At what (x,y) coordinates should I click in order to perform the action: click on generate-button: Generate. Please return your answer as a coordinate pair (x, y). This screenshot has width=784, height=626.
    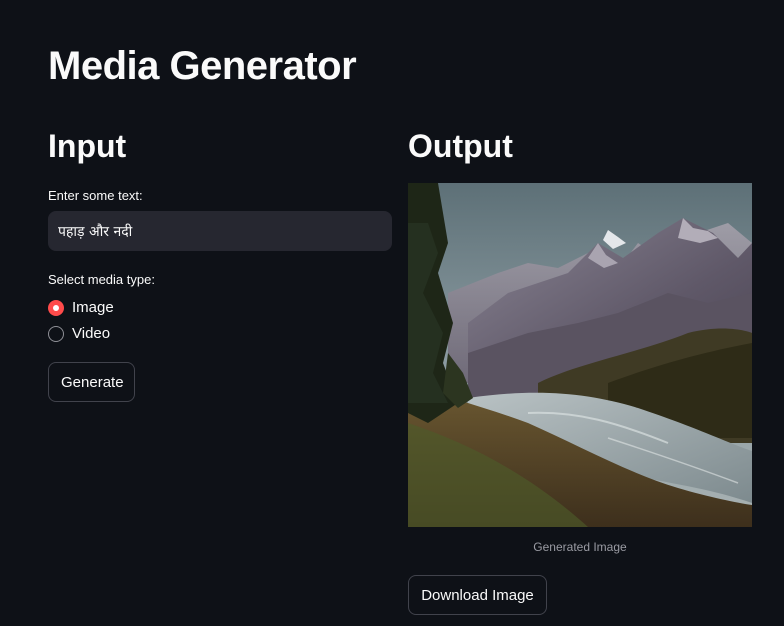
    Looking at the image, I should click on (91, 382).